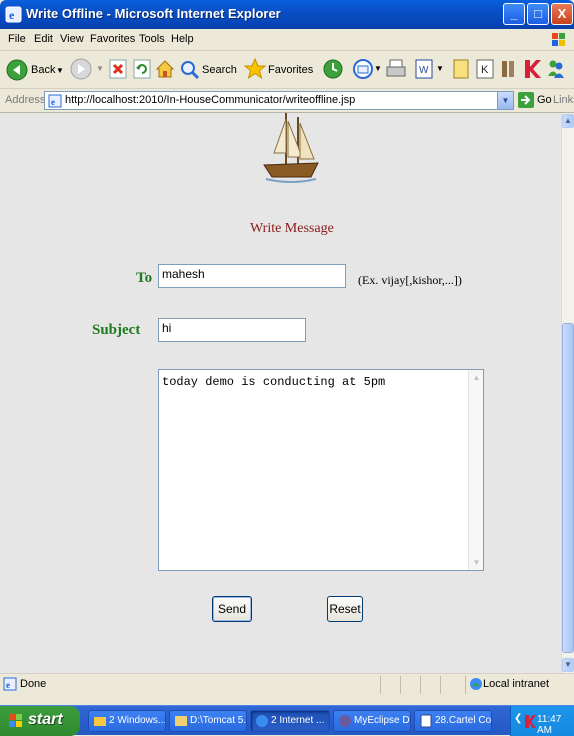 This screenshot has height=736, width=574. What do you see at coordinates (475, 470) in the screenshot?
I see `textarea-scrollbar: ▲ ▼` at bounding box center [475, 470].